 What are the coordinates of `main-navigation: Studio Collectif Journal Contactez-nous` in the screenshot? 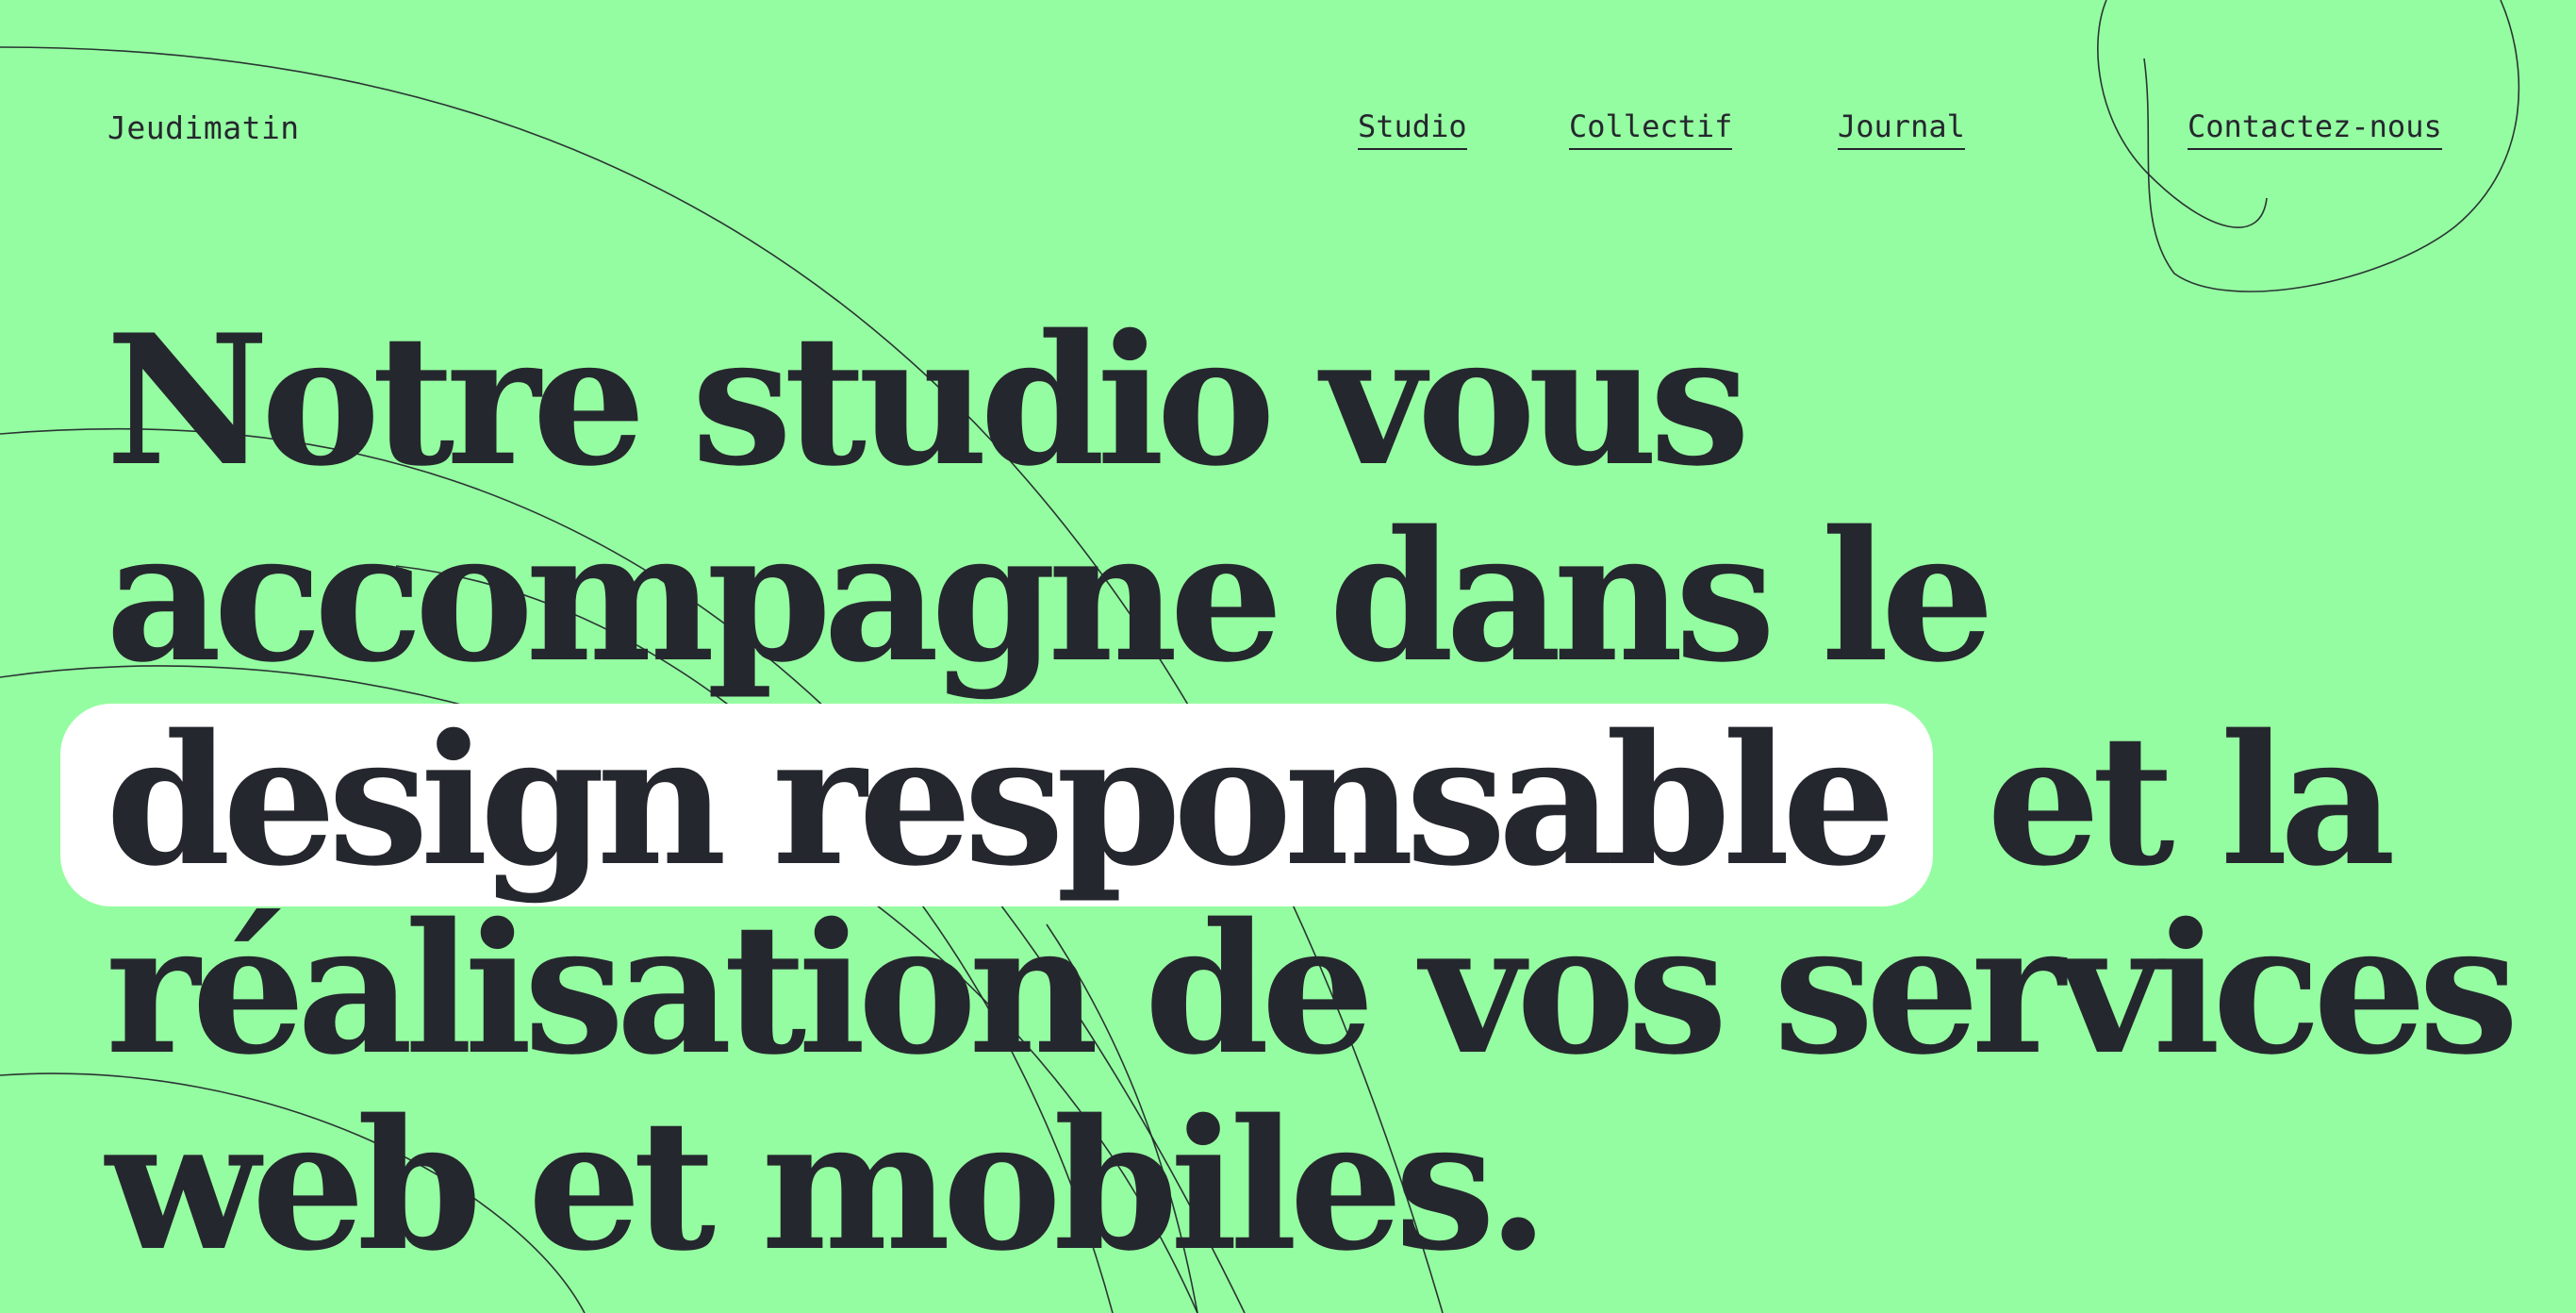 It's located at (1914, 131).